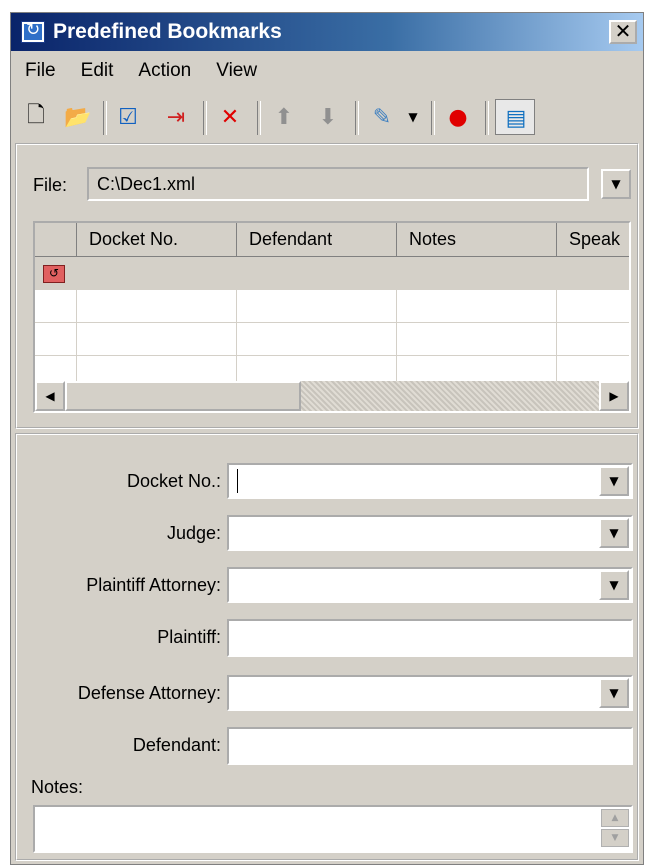 The height and width of the screenshot is (867, 646). I want to click on scroll-right-button: ▶, so click(614, 396).